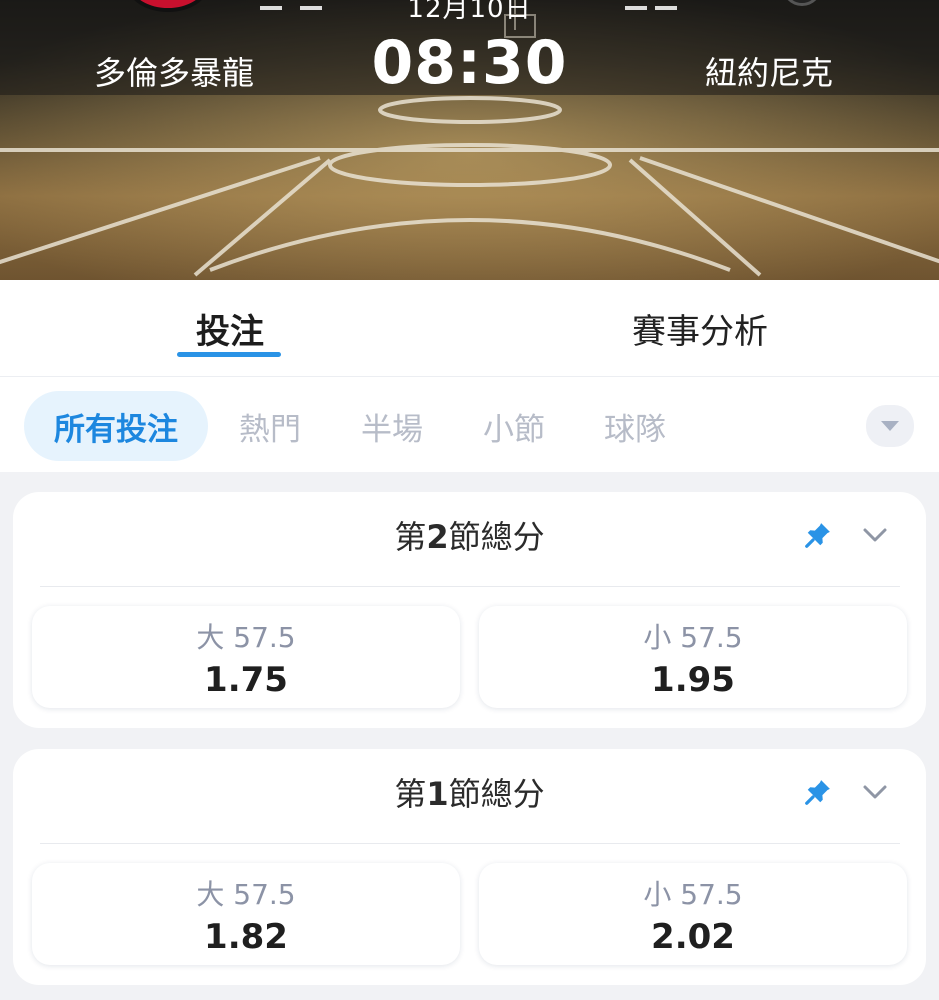 The image size is (939, 1000). What do you see at coordinates (392, 426) in the screenshot?
I see `filter-half-time: 半場` at bounding box center [392, 426].